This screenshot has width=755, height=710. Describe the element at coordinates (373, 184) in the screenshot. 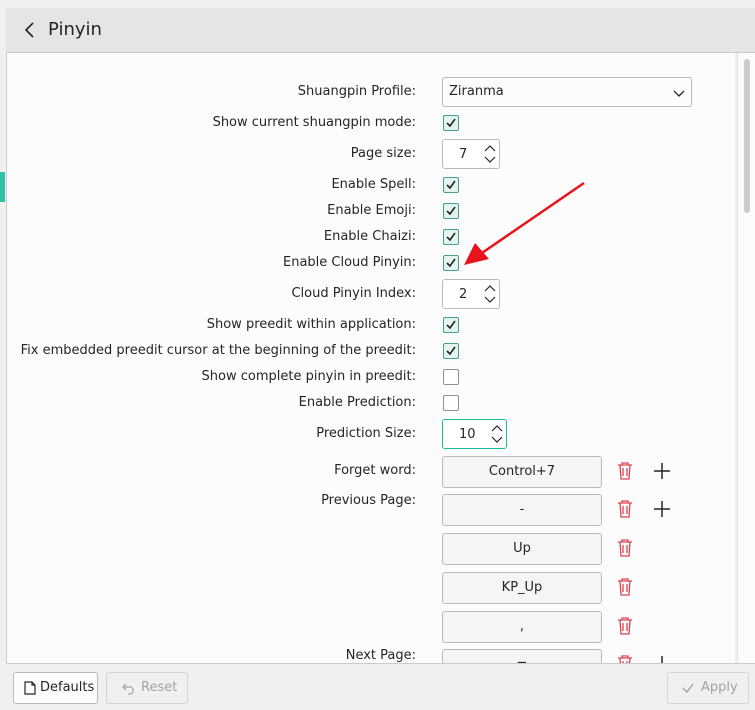

I see `enable-spell-label: Enable Spell:` at that location.